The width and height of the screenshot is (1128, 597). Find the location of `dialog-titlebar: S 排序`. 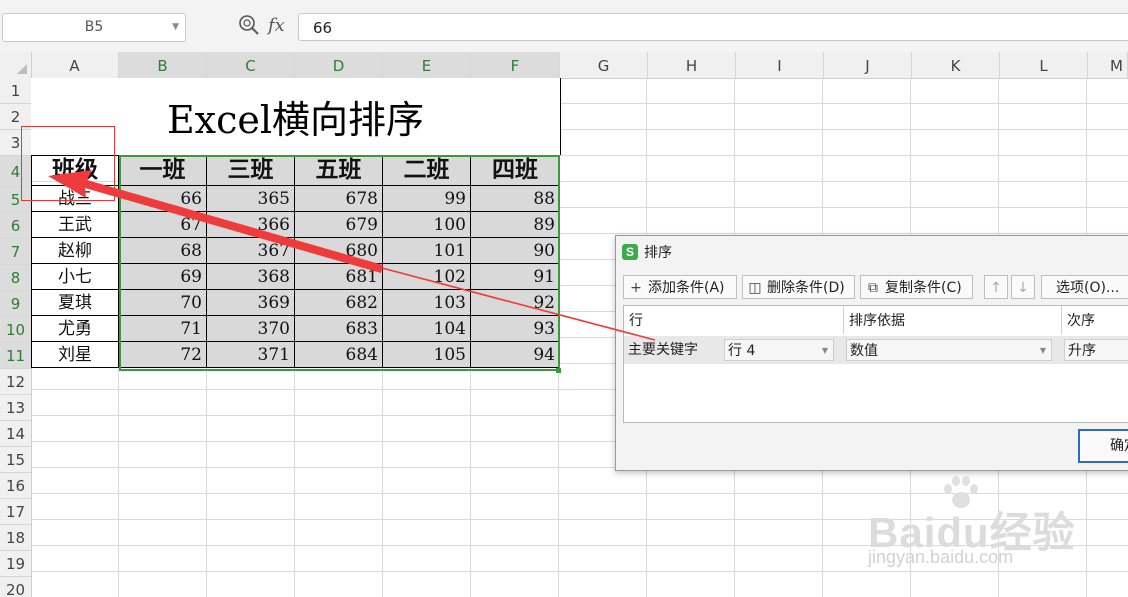

dialog-titlebar: S 排序 is located at coordinates (872, 252).